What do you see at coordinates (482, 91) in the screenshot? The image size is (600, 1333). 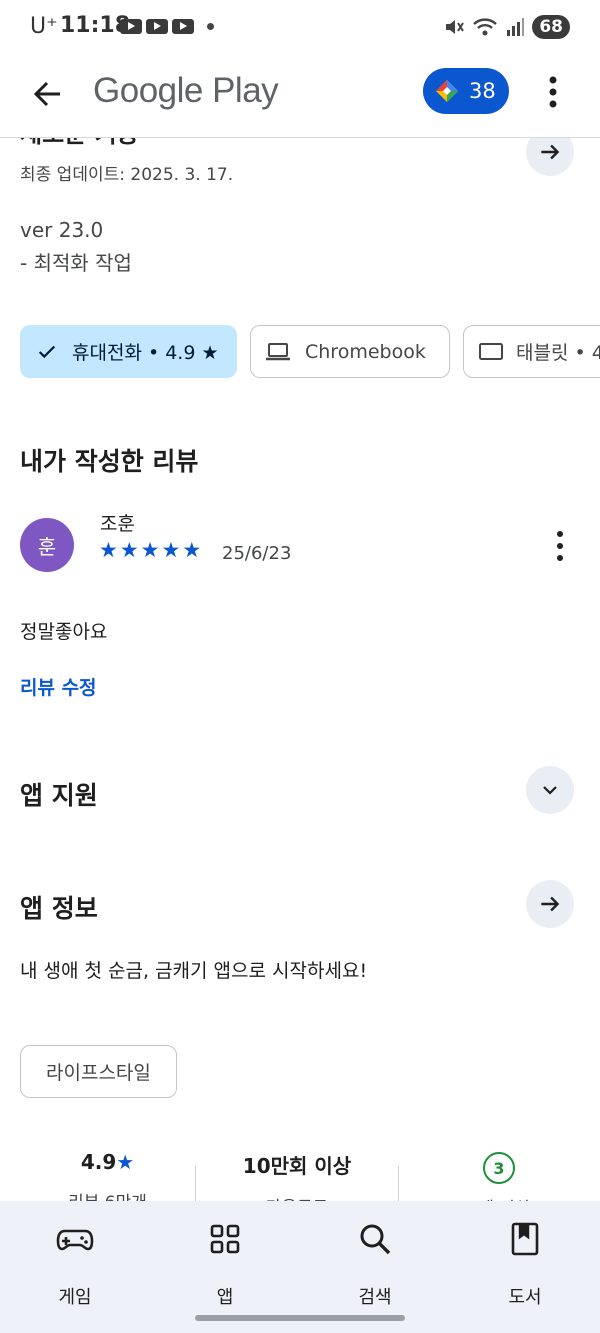 I see `play-points-count: 38` at bounding box center [482, 91].